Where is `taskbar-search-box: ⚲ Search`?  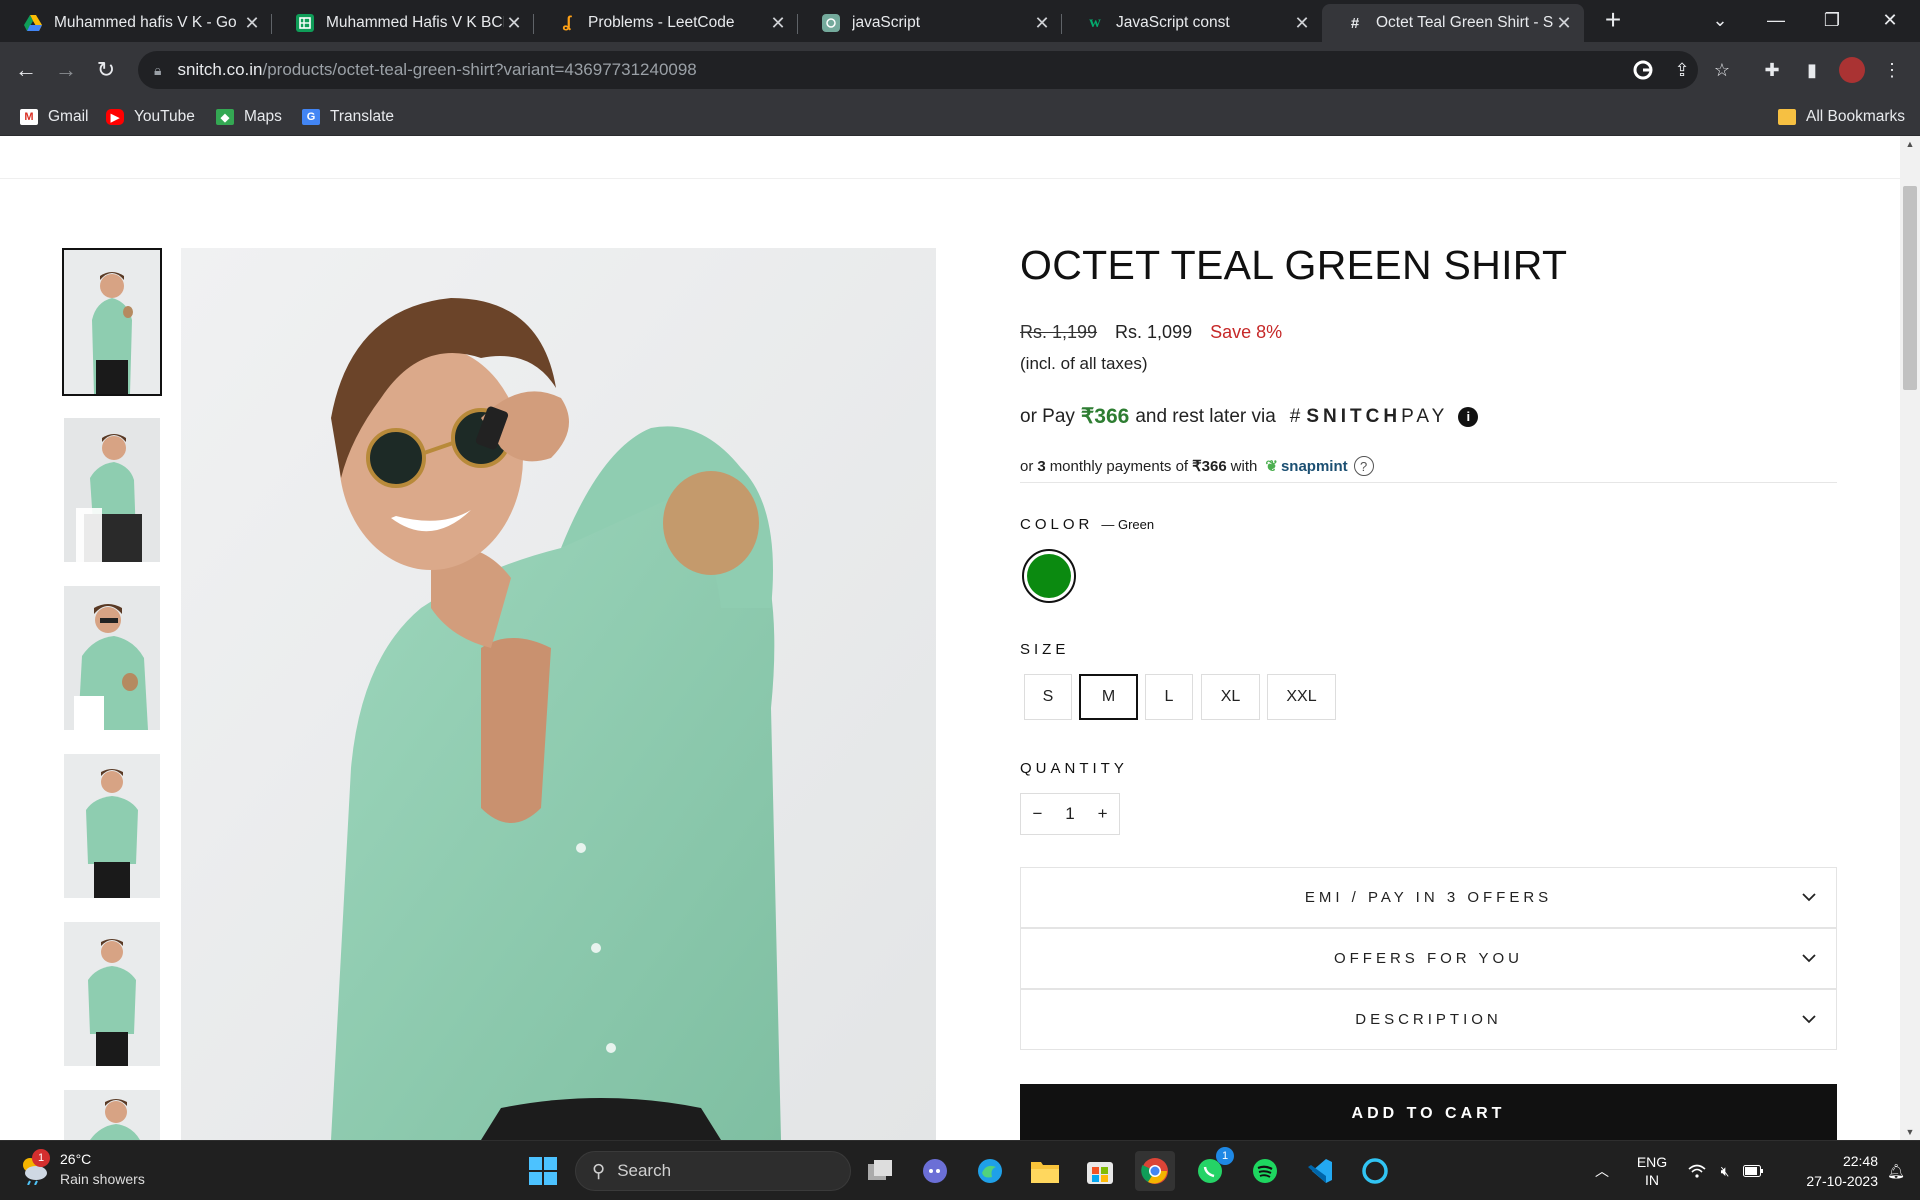
taskbar-search-box: ⚲ Search is located at coordinates (713, 1171).